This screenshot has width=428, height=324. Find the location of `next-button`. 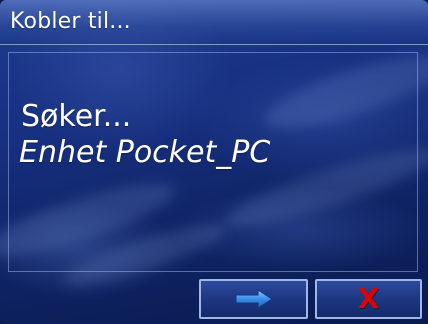

next-button is located at coordinates (253, 299).